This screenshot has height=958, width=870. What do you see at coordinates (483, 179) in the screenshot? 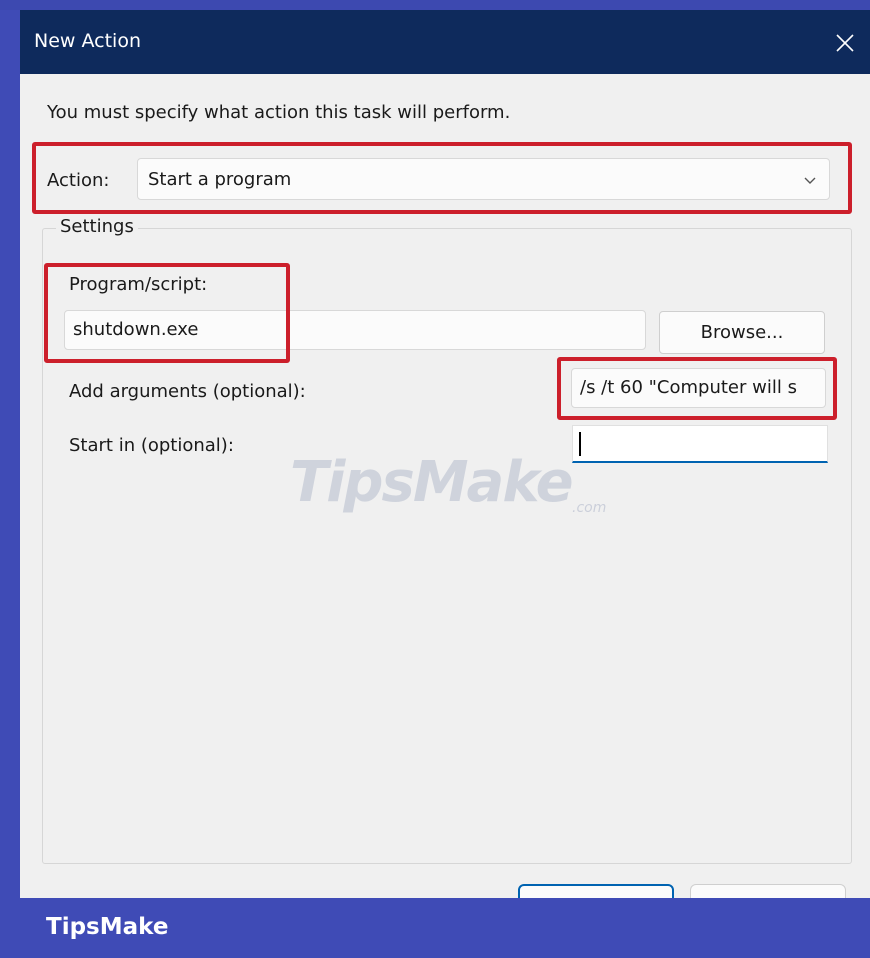
I see `action-dropdown: Start a program` at bounding box center [483, 179].